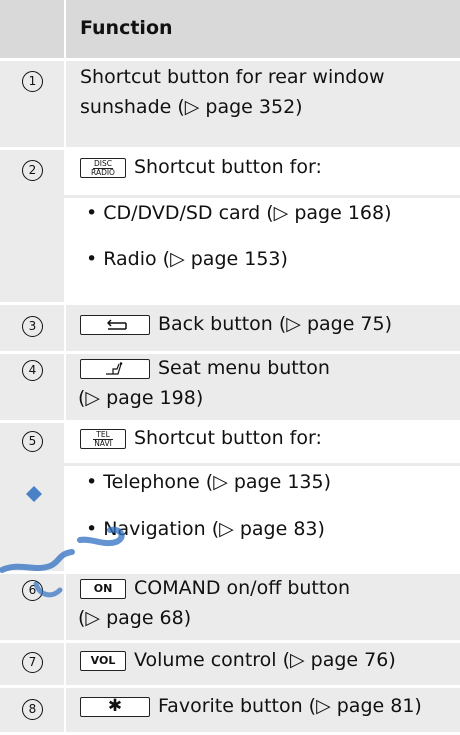  What do you see at coordinates (115, 324) in the screenshot?
I see `back-icon` at bounding box center [115, 324].